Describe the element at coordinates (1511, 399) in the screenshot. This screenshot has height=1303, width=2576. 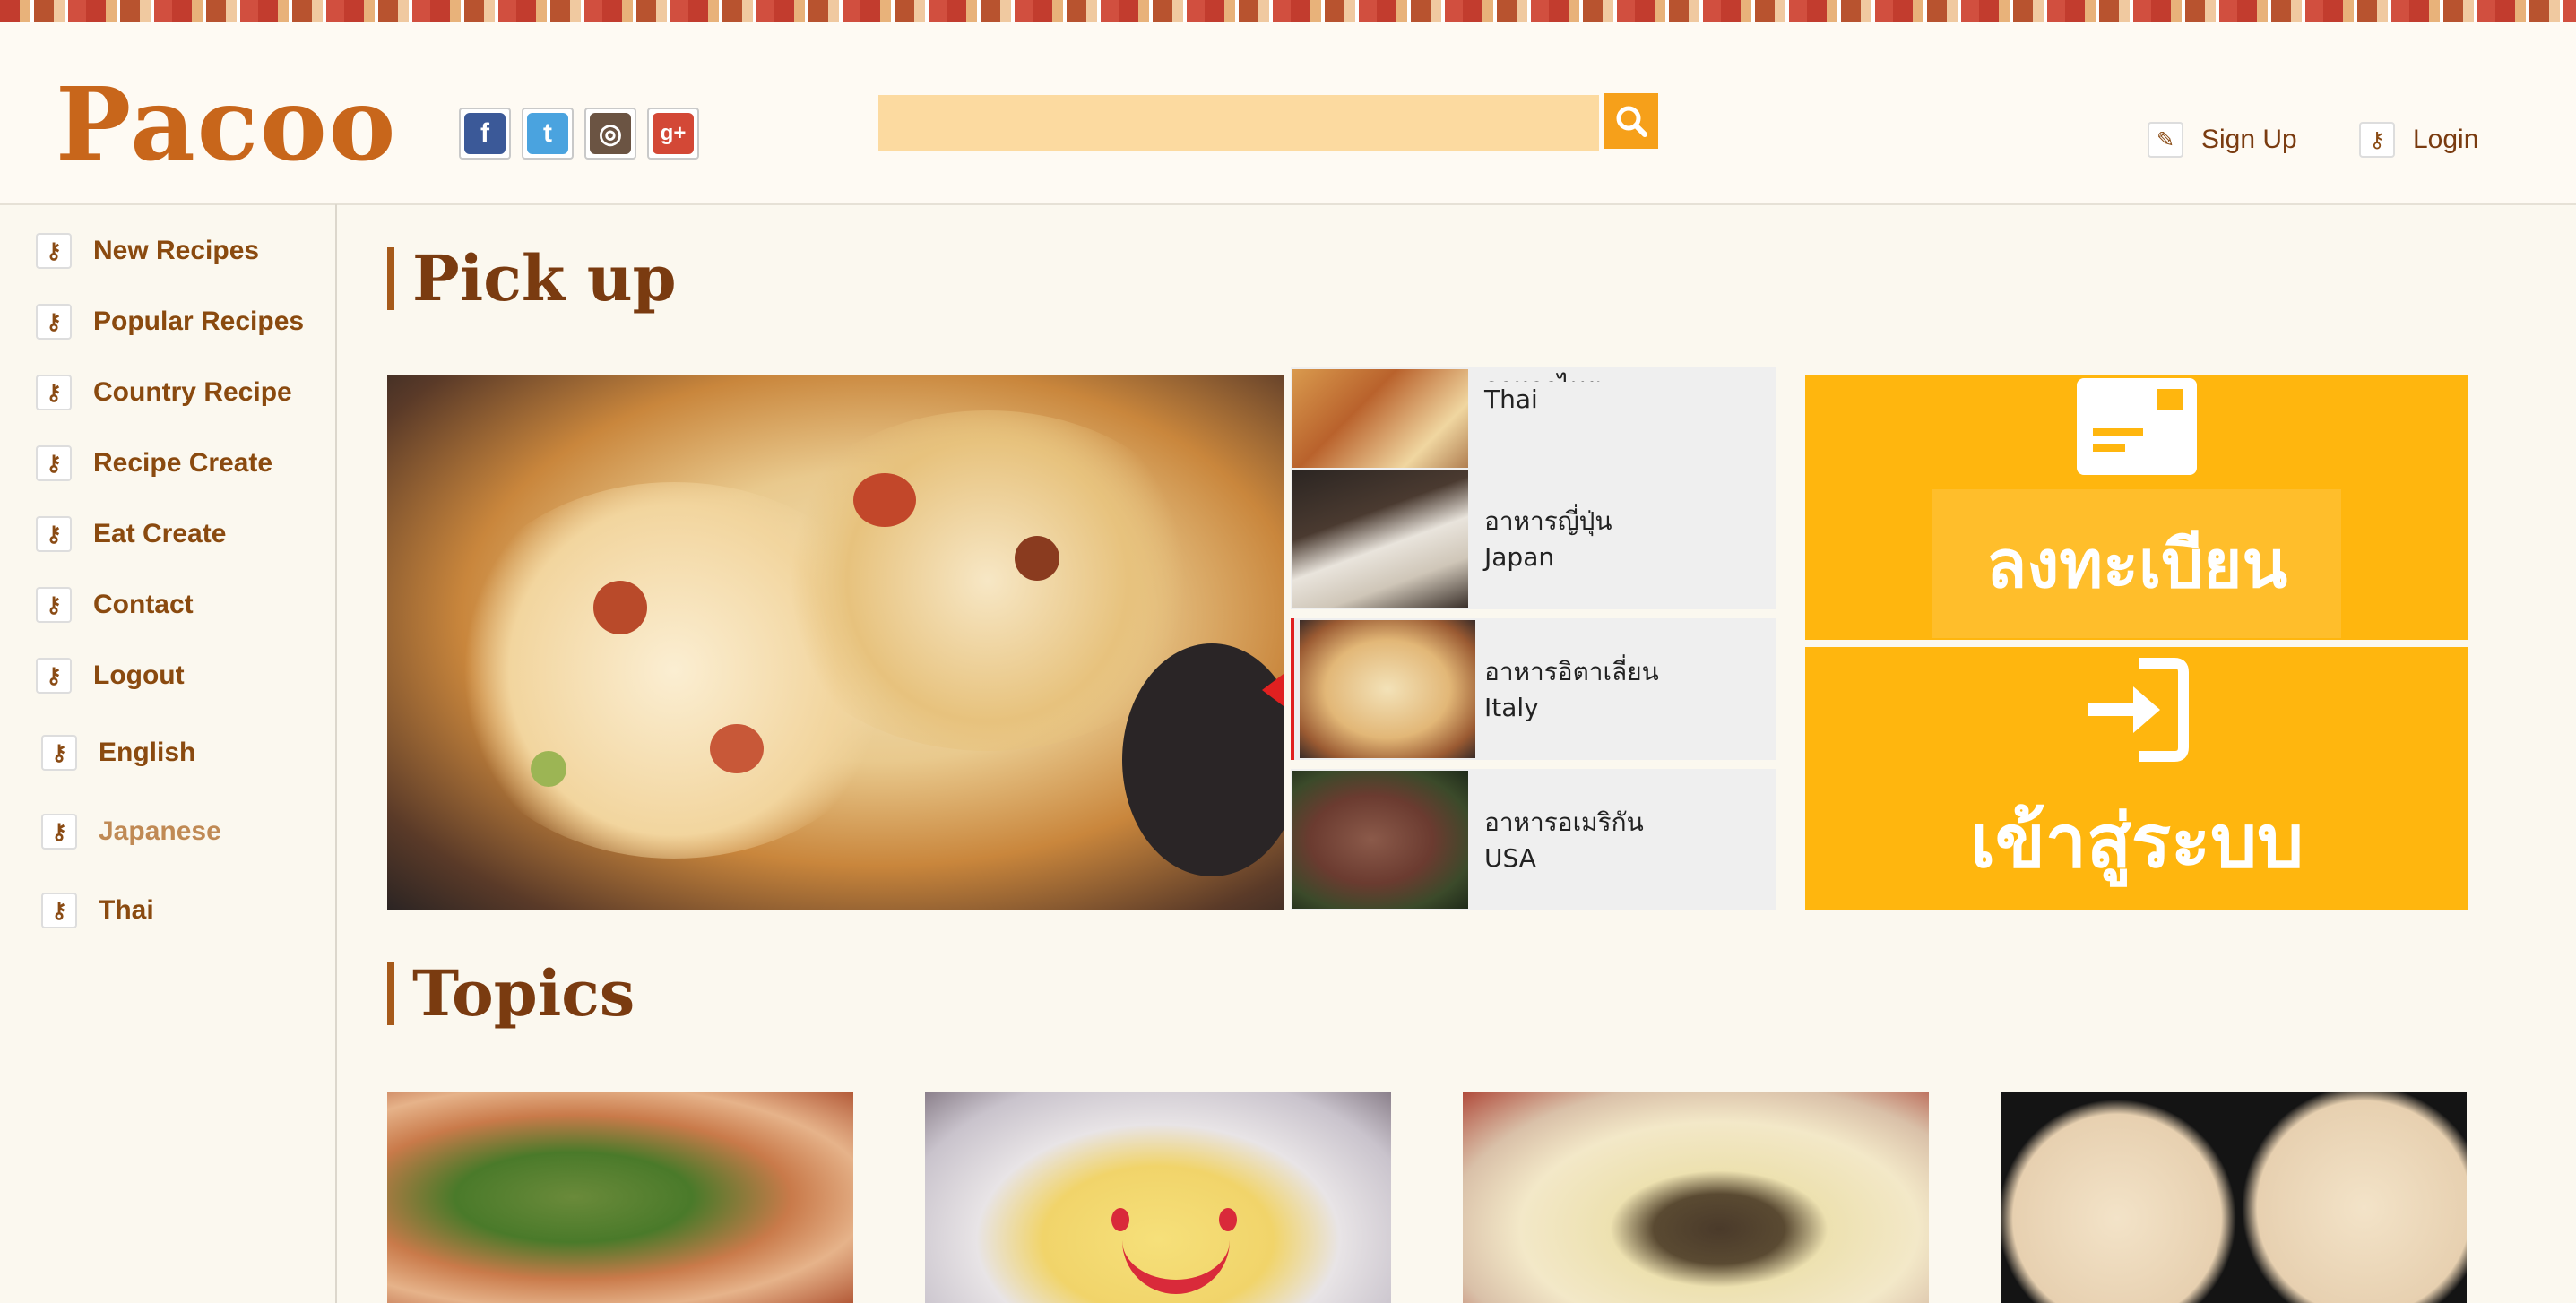
I see `category-en-label: Thai` at that location.